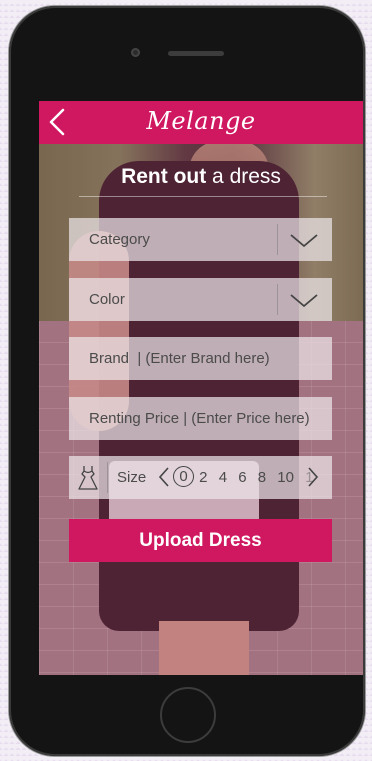 This screenshot has height=761, width=372. I want to click on chevron-right-icon, so click(313, 477).